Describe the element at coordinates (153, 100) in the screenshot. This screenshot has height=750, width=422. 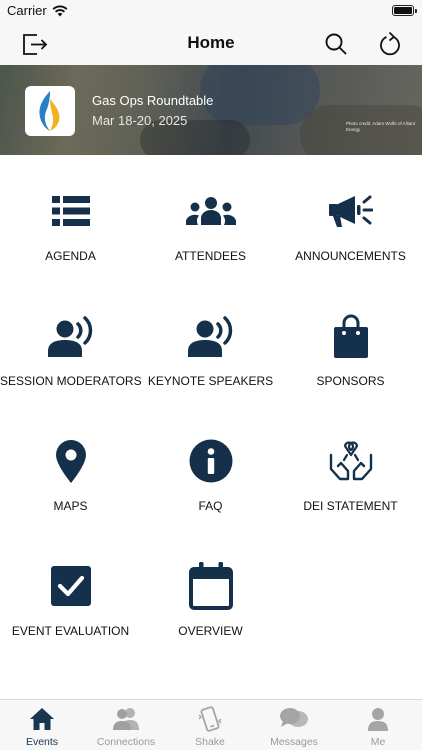
I see `event-name: Gas Ops Roundtable` at that location.